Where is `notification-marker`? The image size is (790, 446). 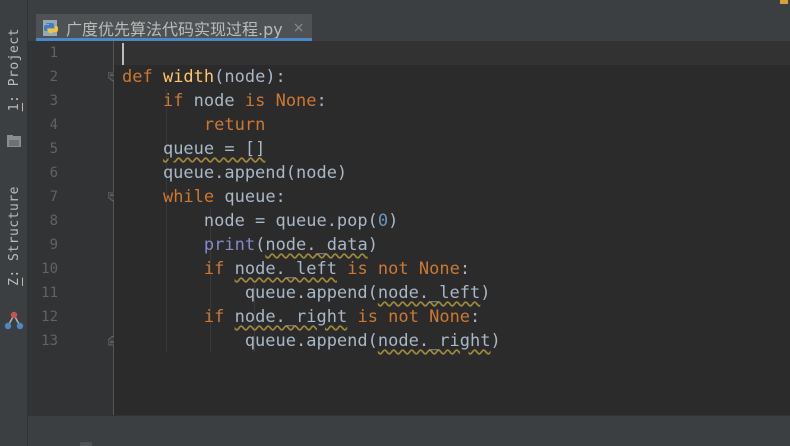
notification-marker is located at coordinates (784, 2).